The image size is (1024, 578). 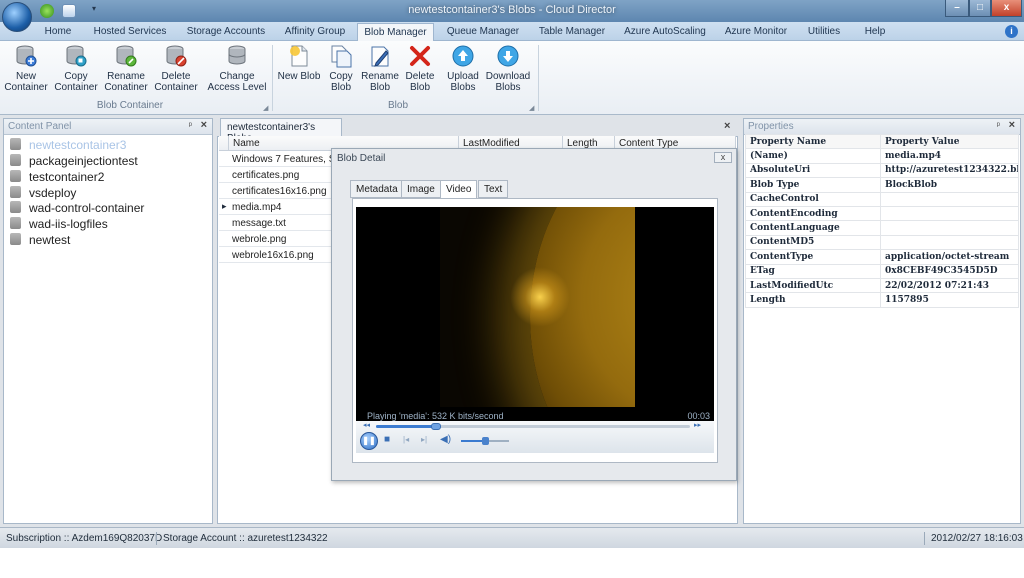 What do you see at coordinates (25, 76) in the screenshot?
I see `new-container-label-1: New` at bounding box center [25, 76].